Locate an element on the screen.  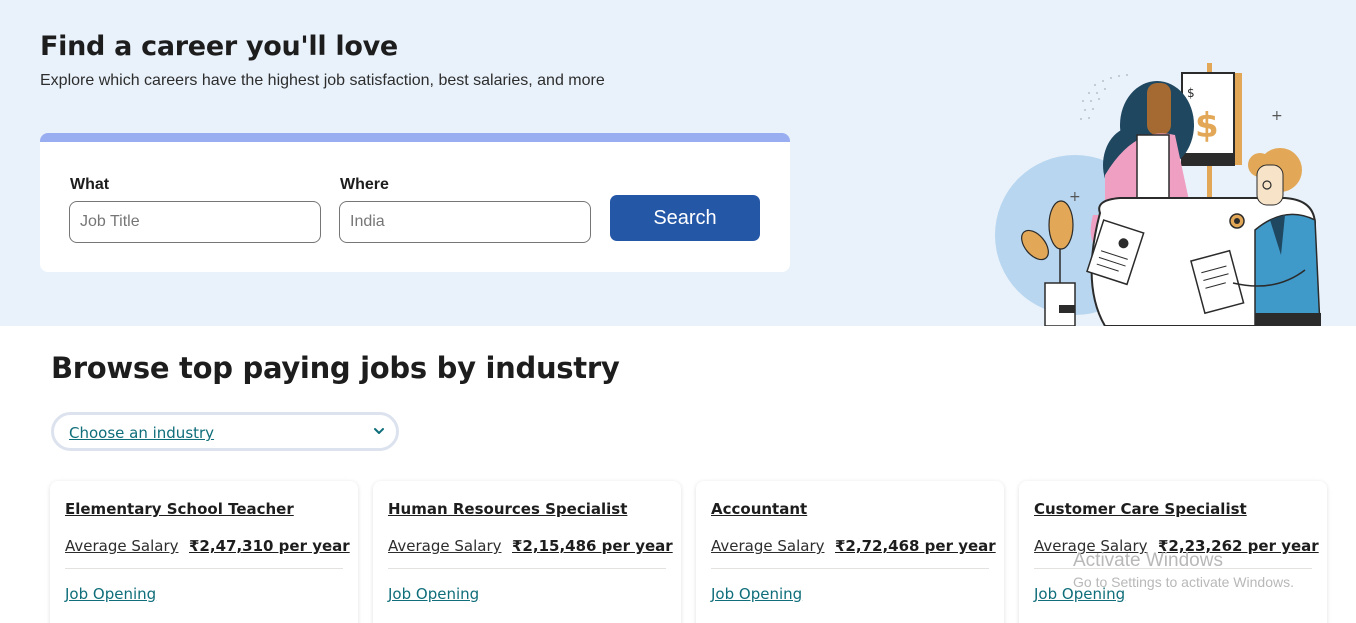
coffee-icon is located at coordinates (1237, 221).